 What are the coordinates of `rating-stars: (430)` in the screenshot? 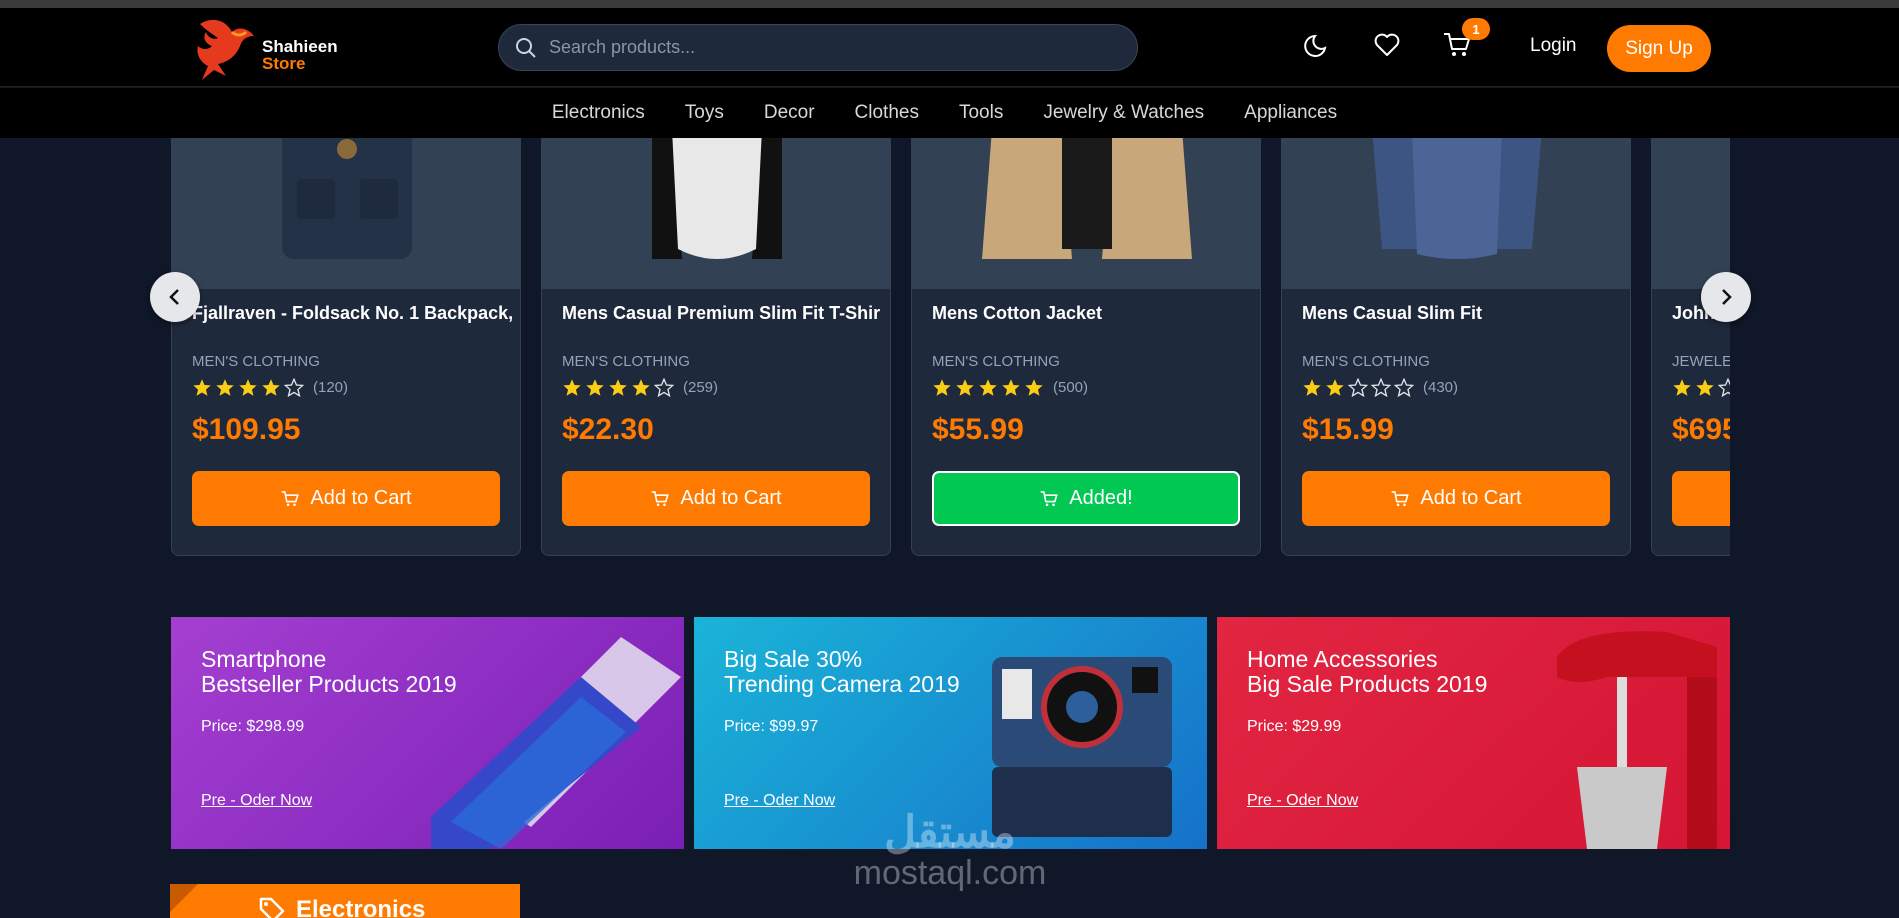 It's located at (1380, 387).